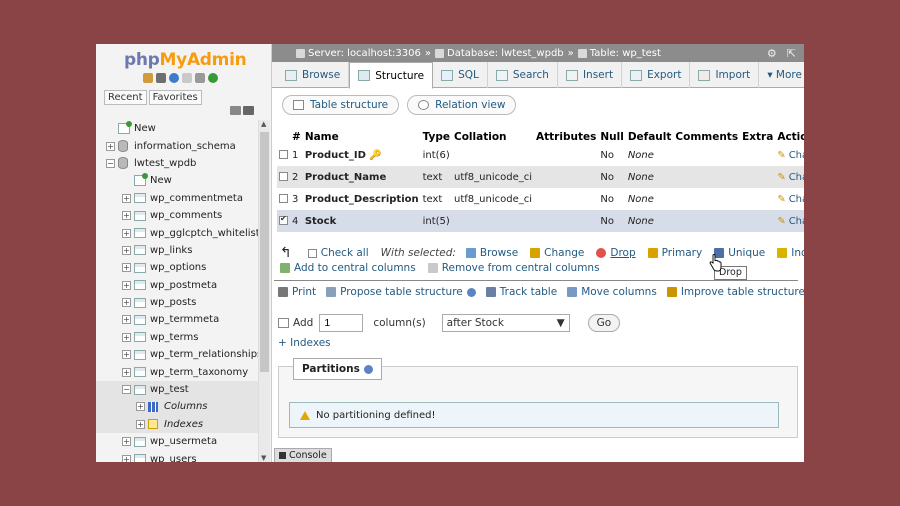  What do you see at coordinates (264, 252) in the screenshot?
I see `nav-scroll-thumb` at bounding box center [264, 252].